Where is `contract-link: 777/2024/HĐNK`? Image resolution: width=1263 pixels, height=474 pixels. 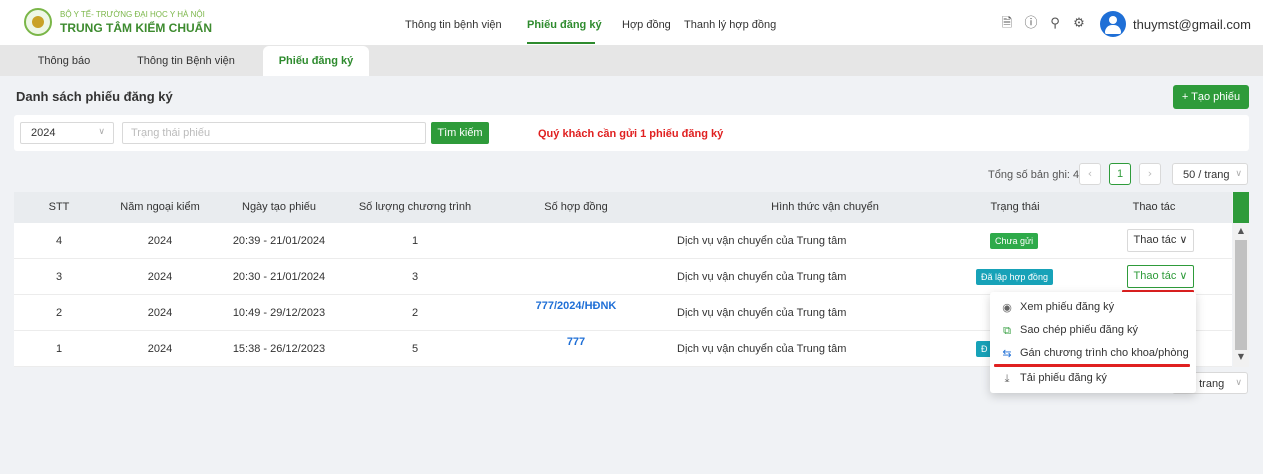 contract-link: 777/2024/HĐNK is located at coordinates (576, 305).